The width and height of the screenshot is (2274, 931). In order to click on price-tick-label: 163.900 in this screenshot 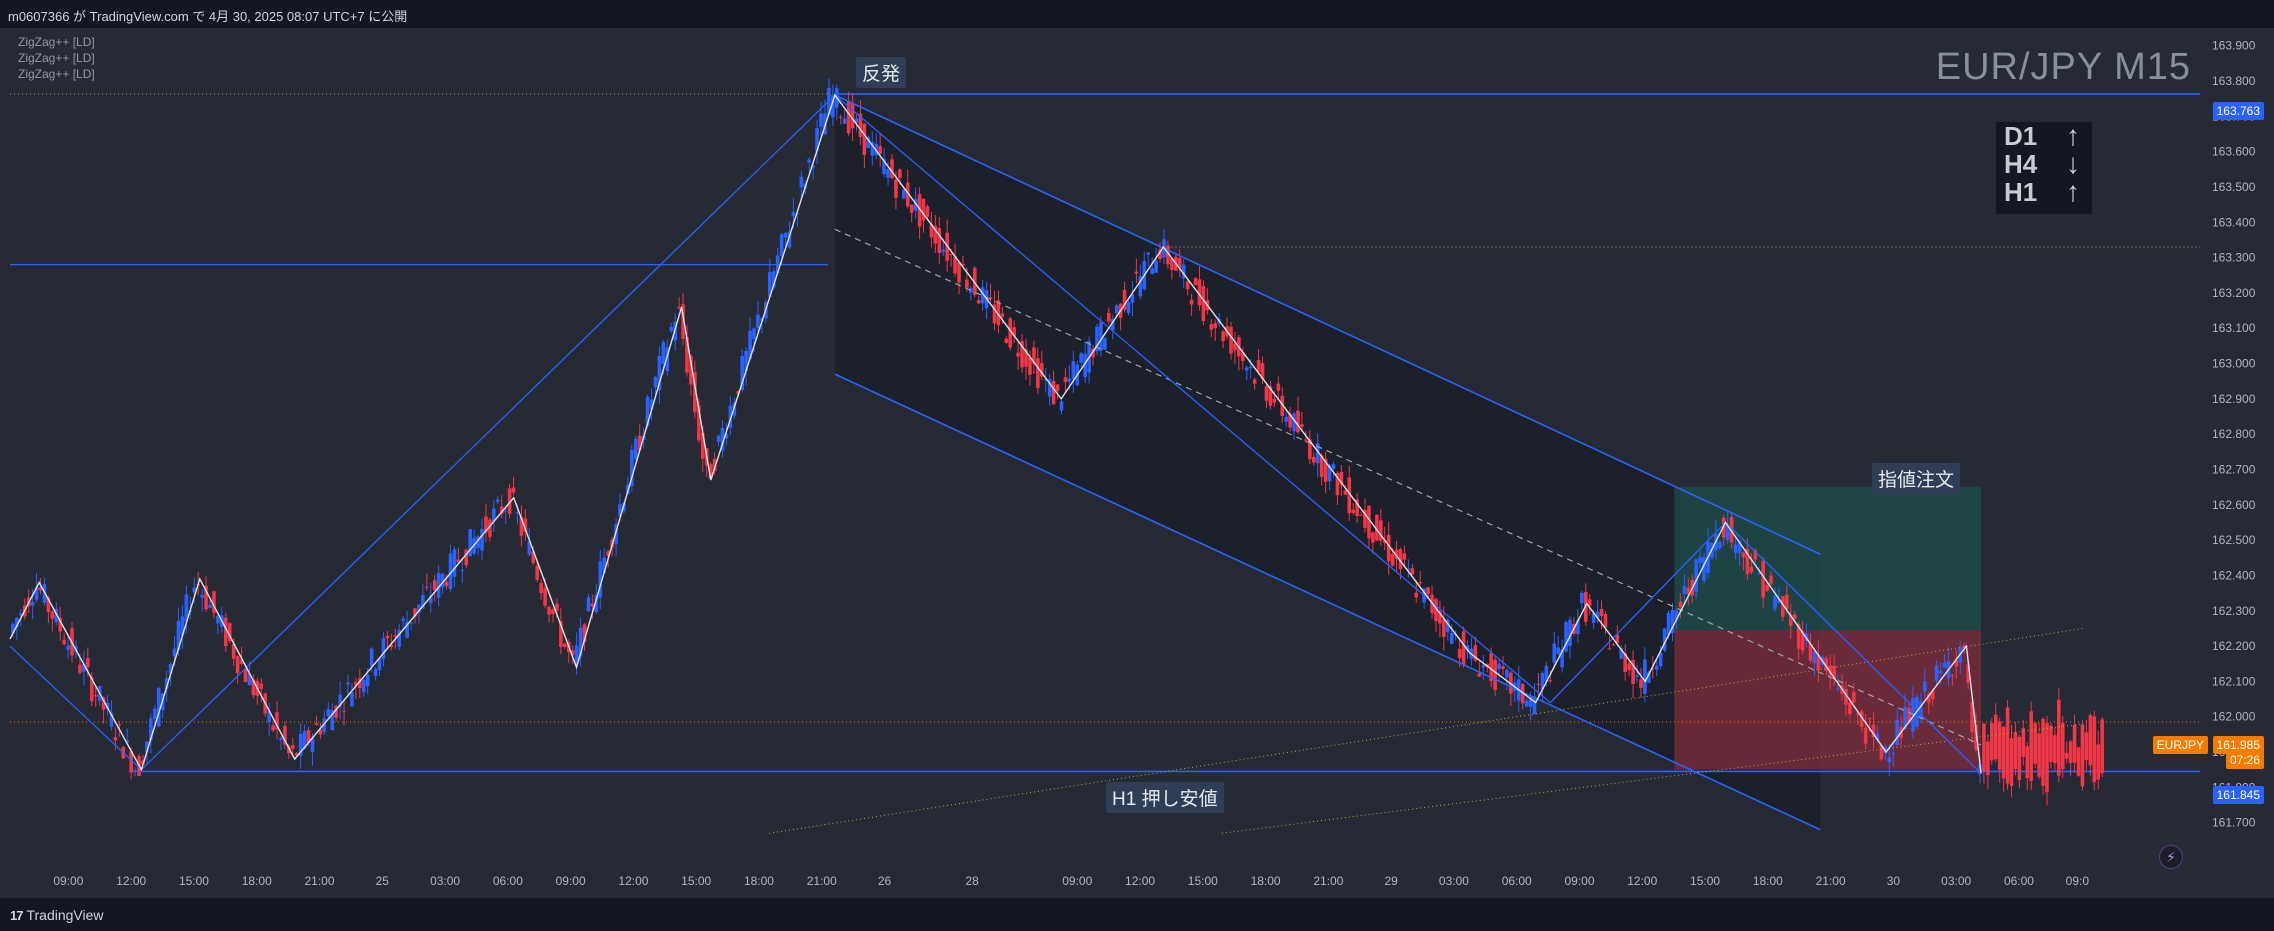, I will do `click(2234, 46)`.